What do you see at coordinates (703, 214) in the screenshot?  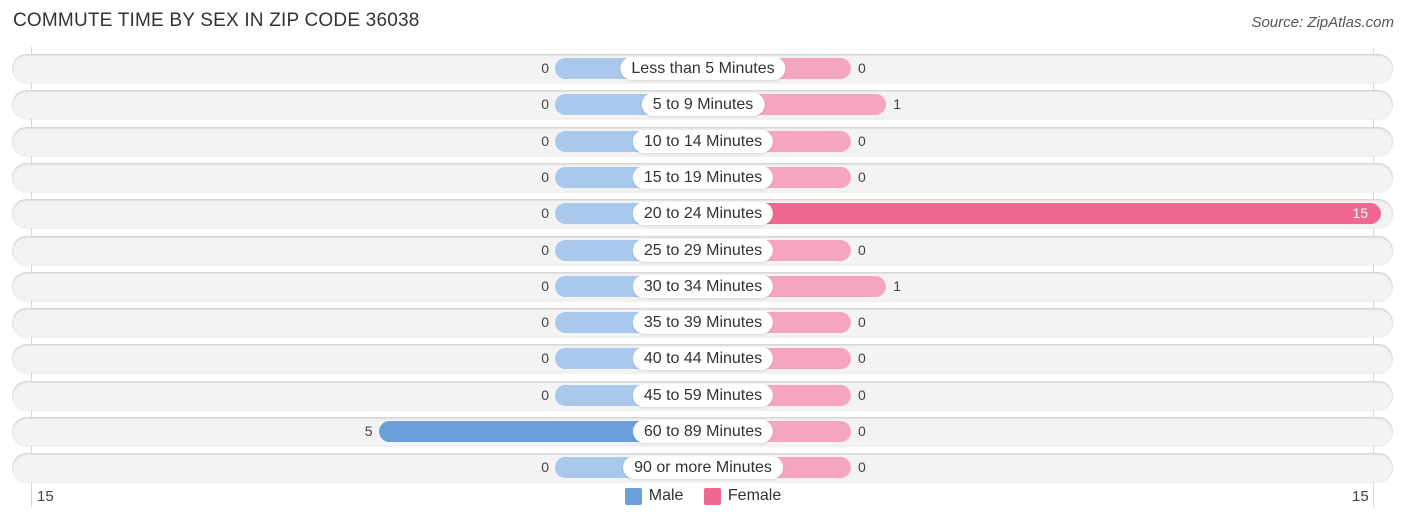 I see `category-label: 20 to 24 Minutes` at bounding box center [703, 214].